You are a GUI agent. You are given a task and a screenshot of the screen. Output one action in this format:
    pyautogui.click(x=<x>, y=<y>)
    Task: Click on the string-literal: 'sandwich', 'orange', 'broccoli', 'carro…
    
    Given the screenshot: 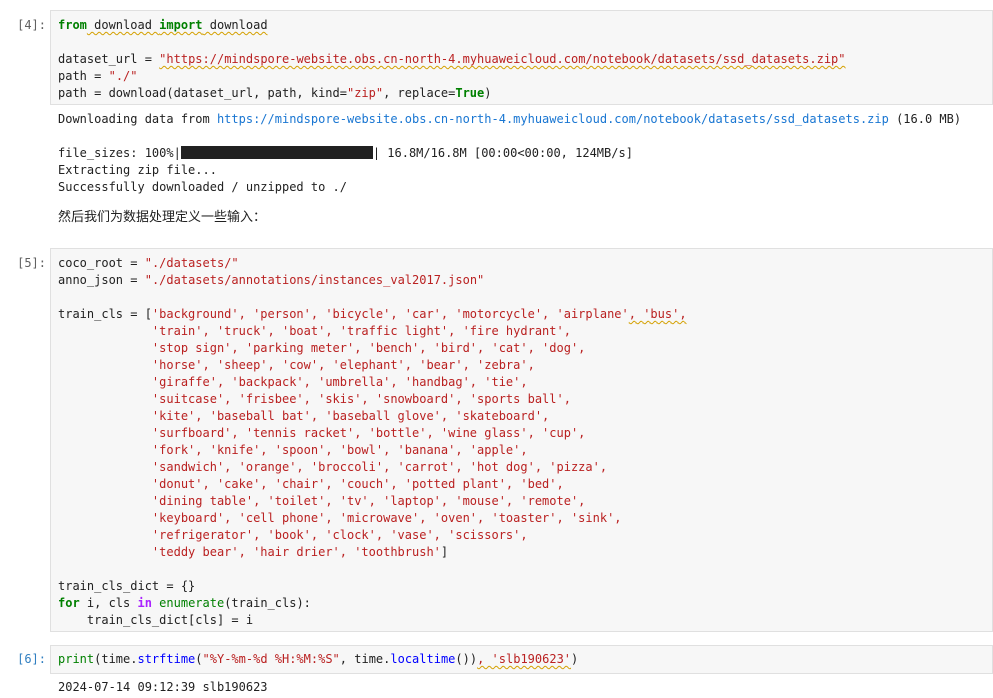 What is the action you would take?
    pyautogui.click(x=379, y=467)
    